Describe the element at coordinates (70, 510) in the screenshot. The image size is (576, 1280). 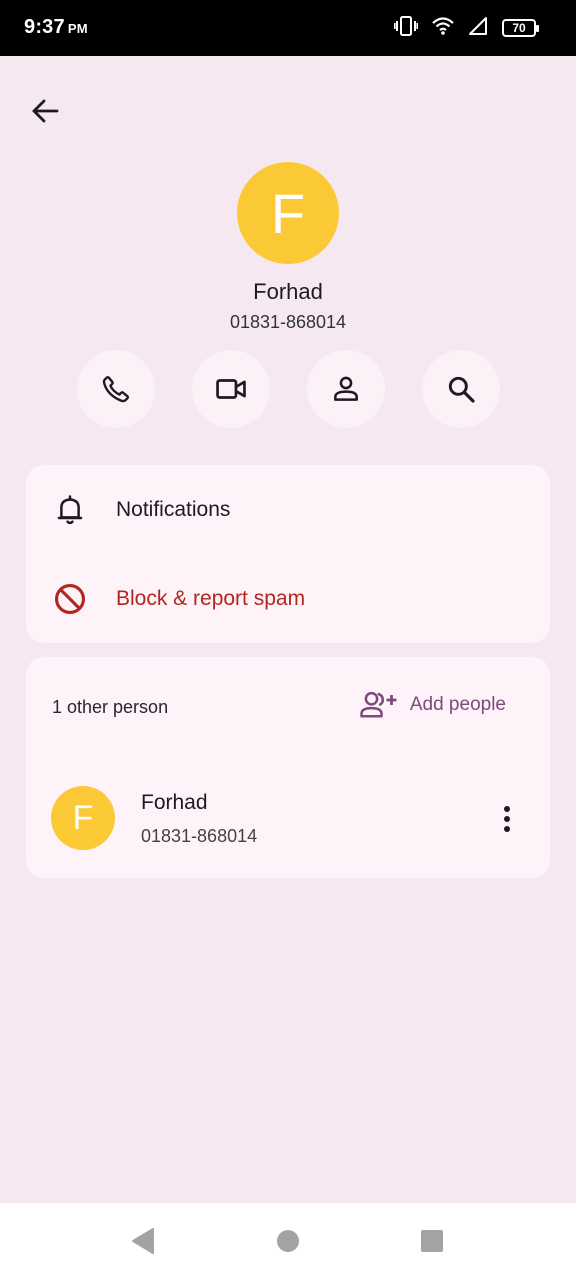
I see `bell-icon` at that location.